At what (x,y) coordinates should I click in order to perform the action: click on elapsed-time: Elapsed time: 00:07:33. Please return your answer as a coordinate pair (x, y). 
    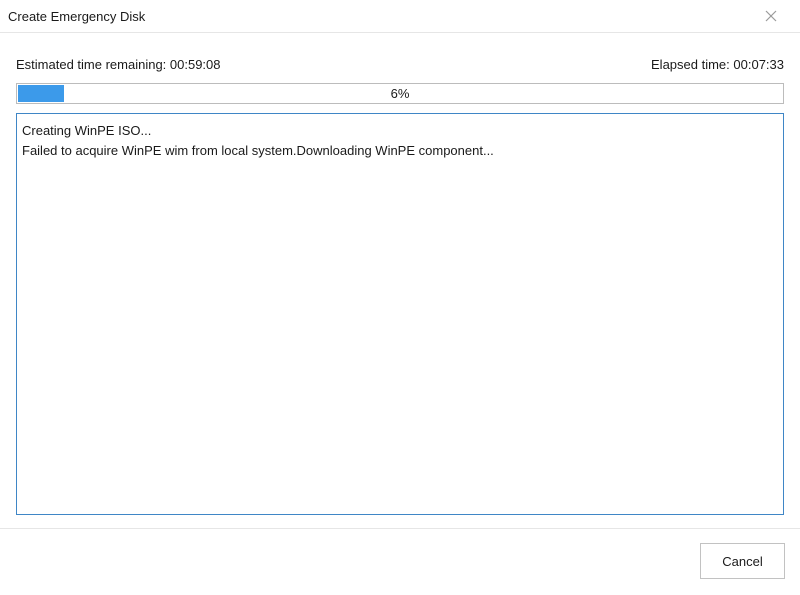
    Looking at the image, I should click on (717, 64).